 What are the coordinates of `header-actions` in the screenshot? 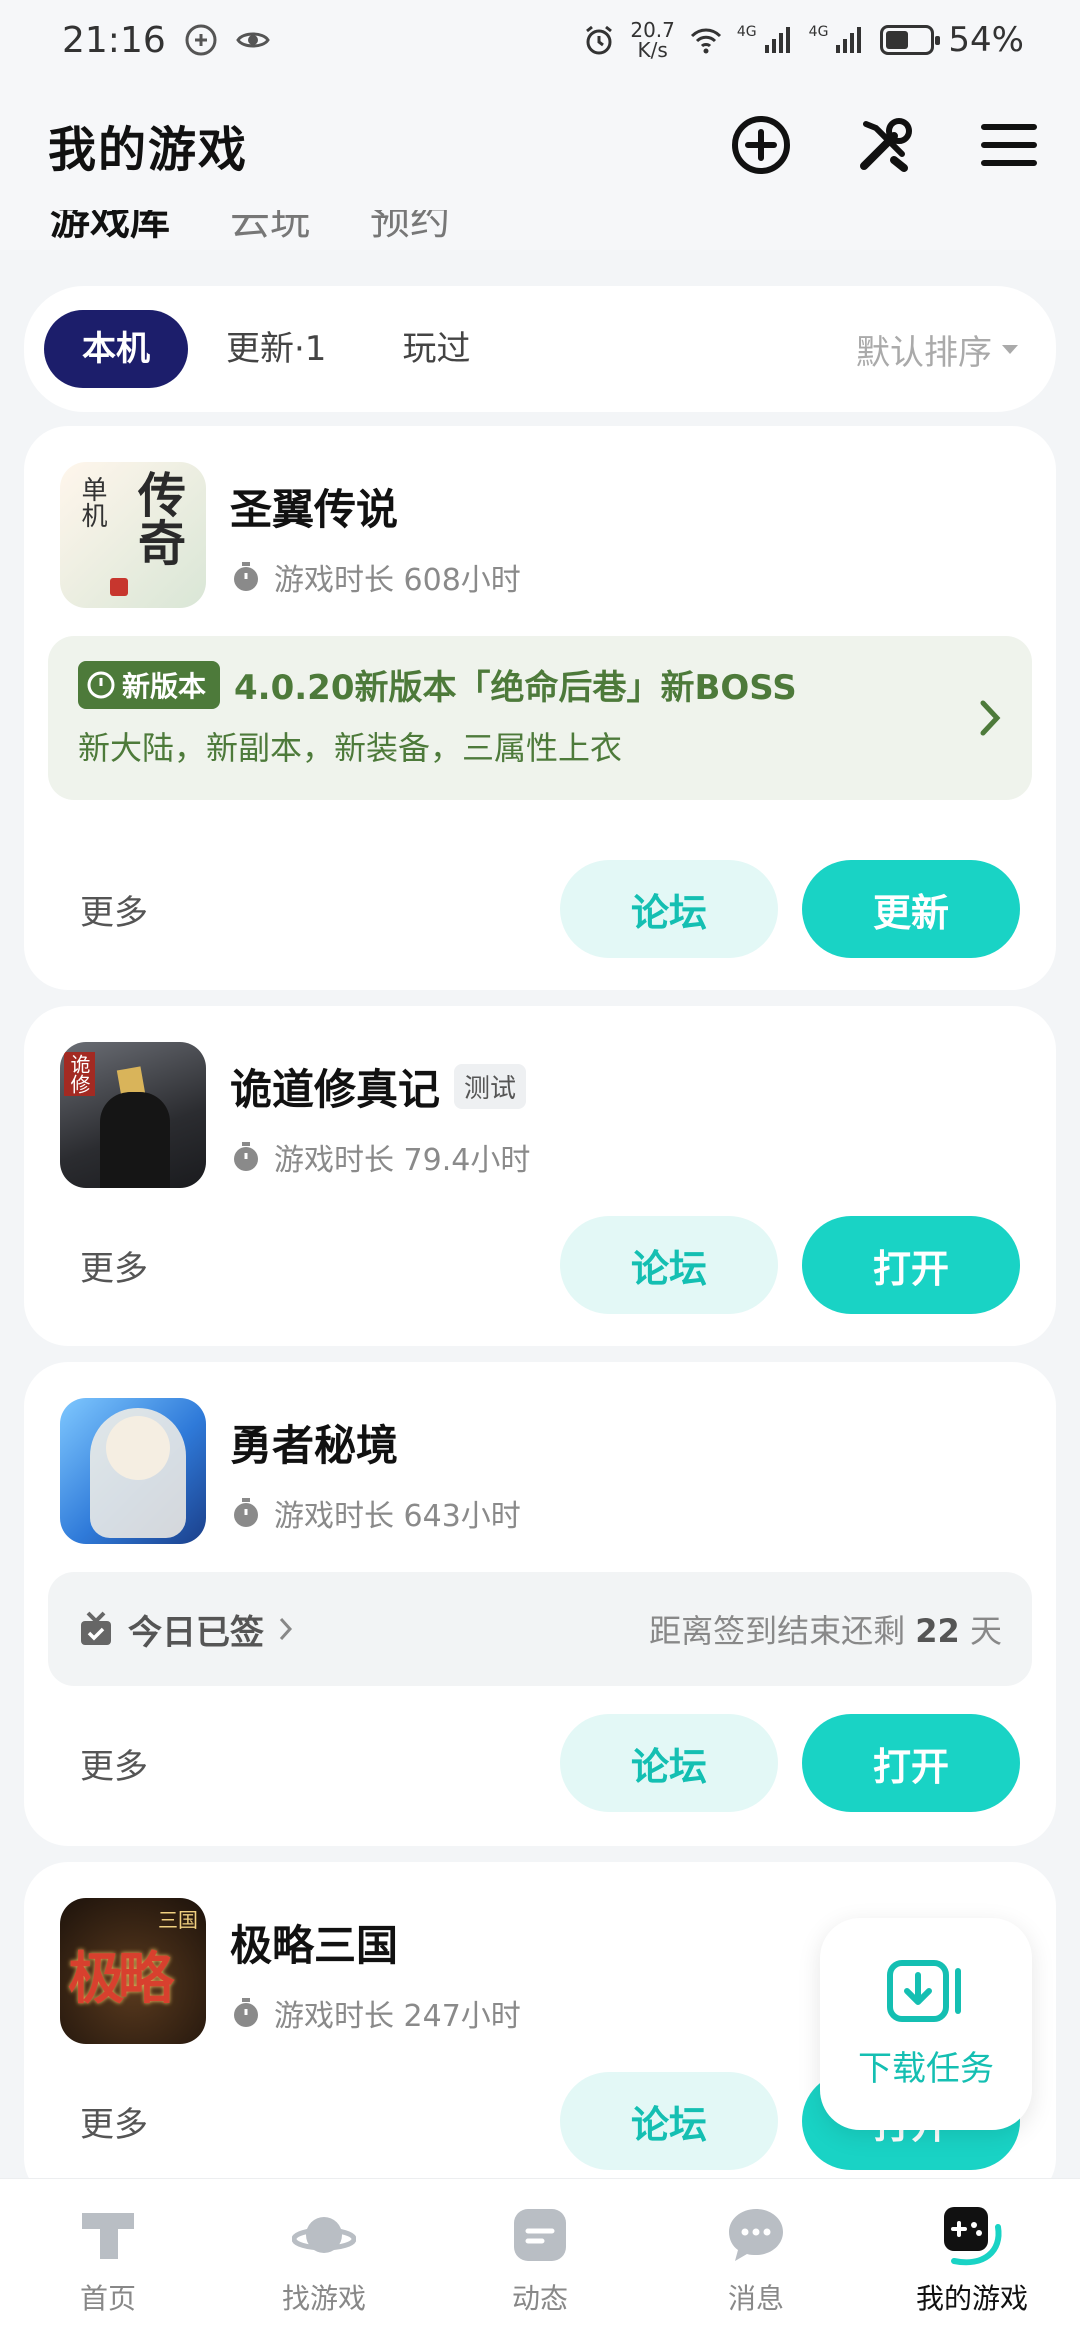 It's located at (885, 145).